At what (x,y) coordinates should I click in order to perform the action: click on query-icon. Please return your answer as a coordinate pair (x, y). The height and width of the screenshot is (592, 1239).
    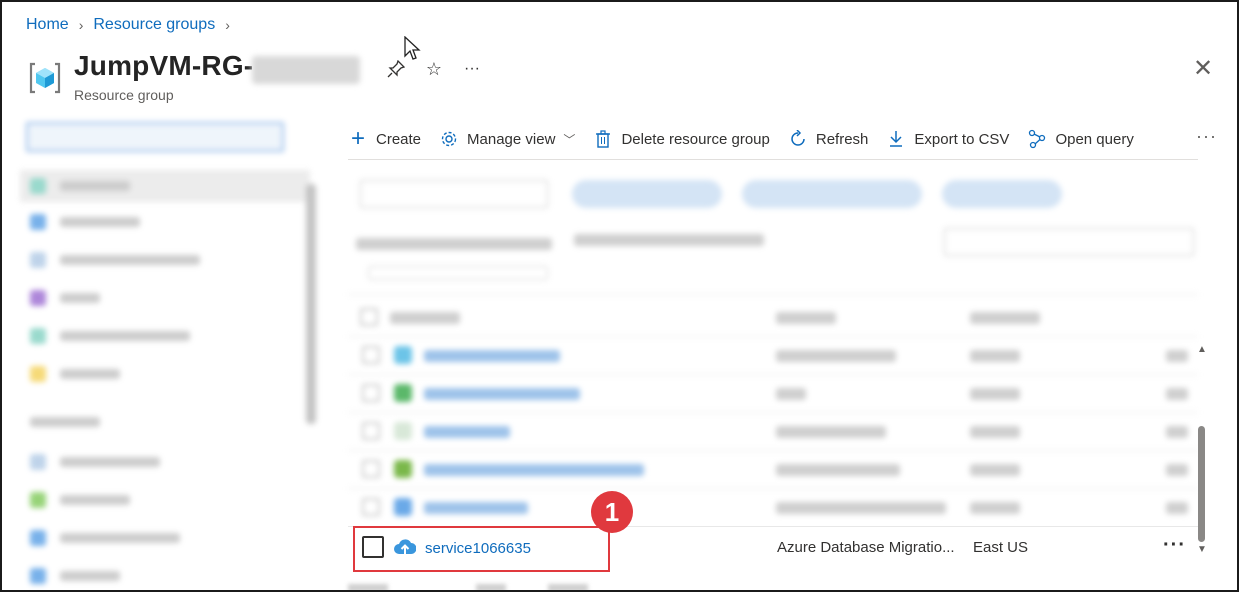
    Looking at the image, I should click on (1037, 139).